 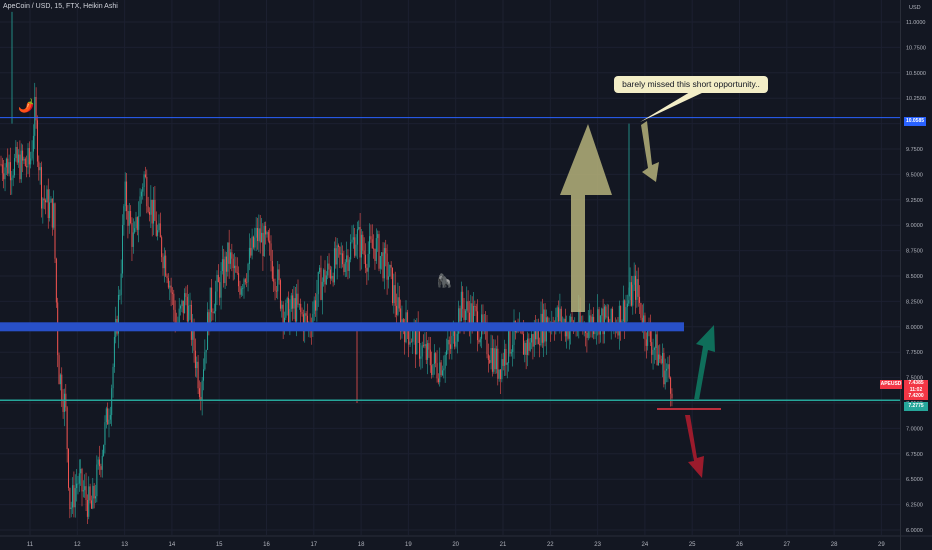 I want to click on time-tick-label: 22, so click(x=550, y=545).